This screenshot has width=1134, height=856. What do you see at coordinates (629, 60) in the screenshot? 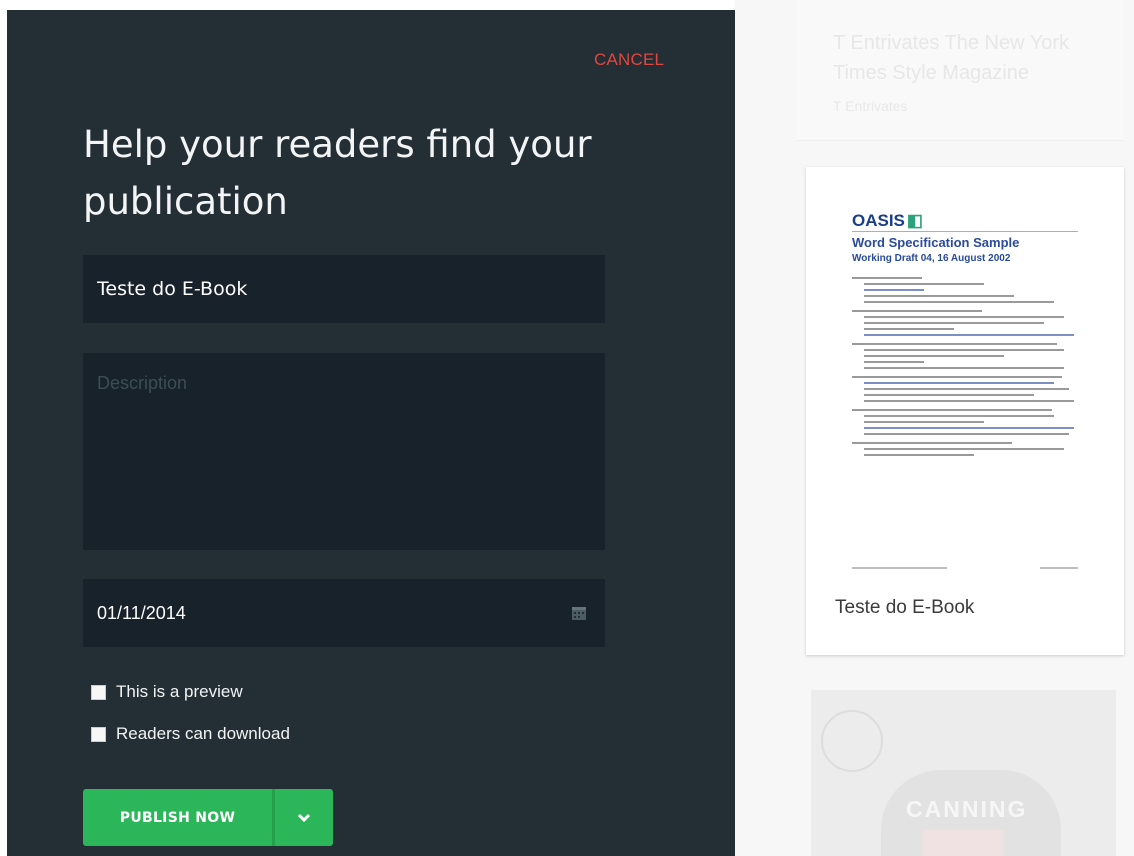
I see `cancel-link: CANCEL` at bounding box center [629, 60].